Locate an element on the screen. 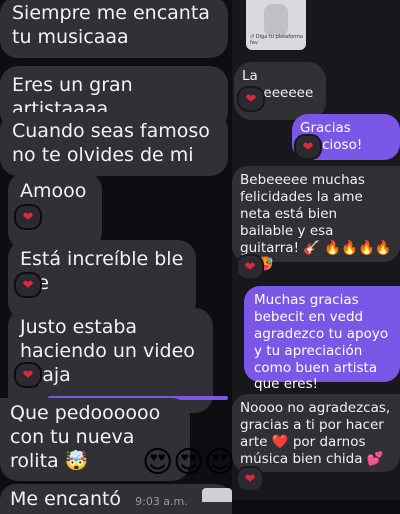 The width and height of the screenshot is (400, 514). message-bubble-partial: Me encantó 9:03 a.m. is located at coordinates (116, 499).